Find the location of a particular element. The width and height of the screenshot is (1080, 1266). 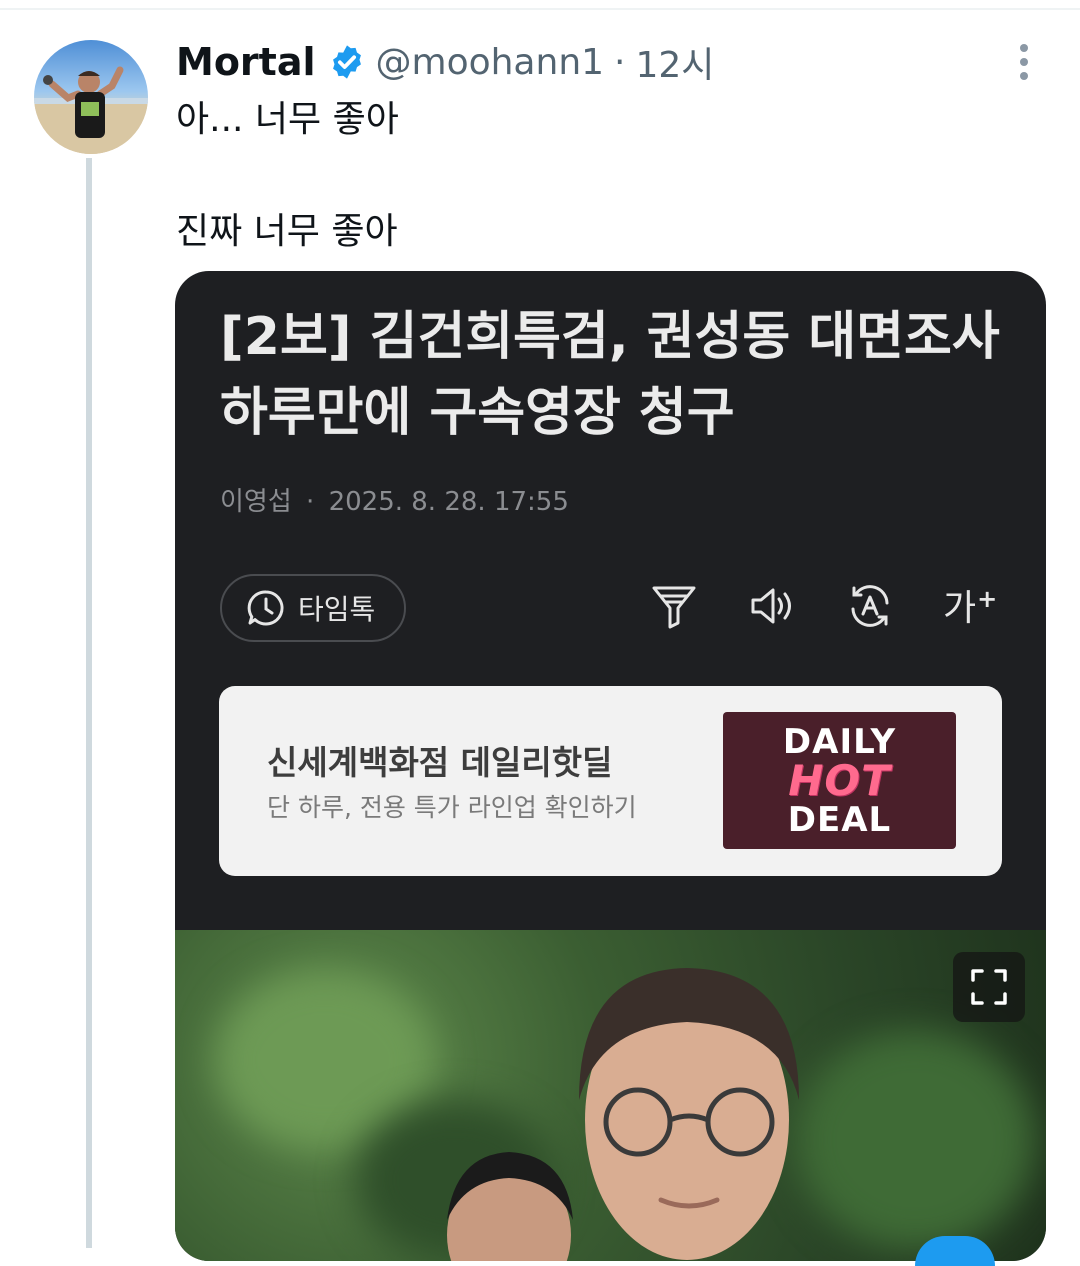

clock-chat-icon is located at coordinates (265, 608).